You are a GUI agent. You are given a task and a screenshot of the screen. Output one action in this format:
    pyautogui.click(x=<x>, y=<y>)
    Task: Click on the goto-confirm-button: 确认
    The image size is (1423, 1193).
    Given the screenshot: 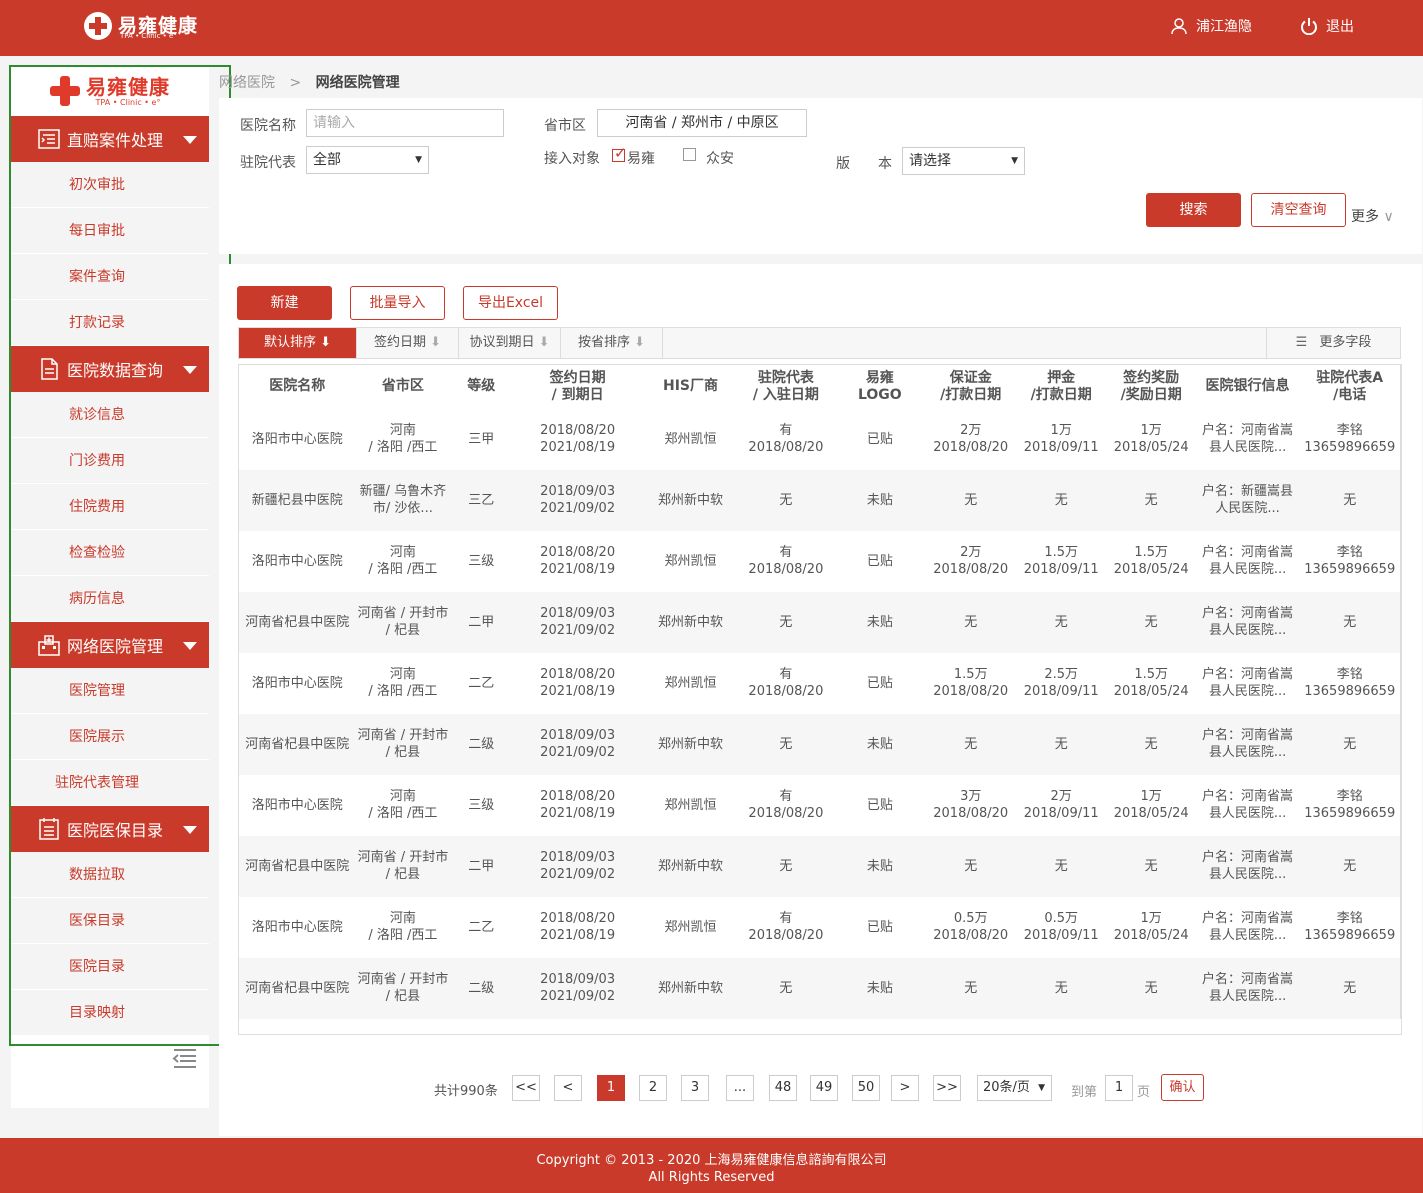 What is the action you would take?
    pyautogui.click(x=1182, y=1087)
    